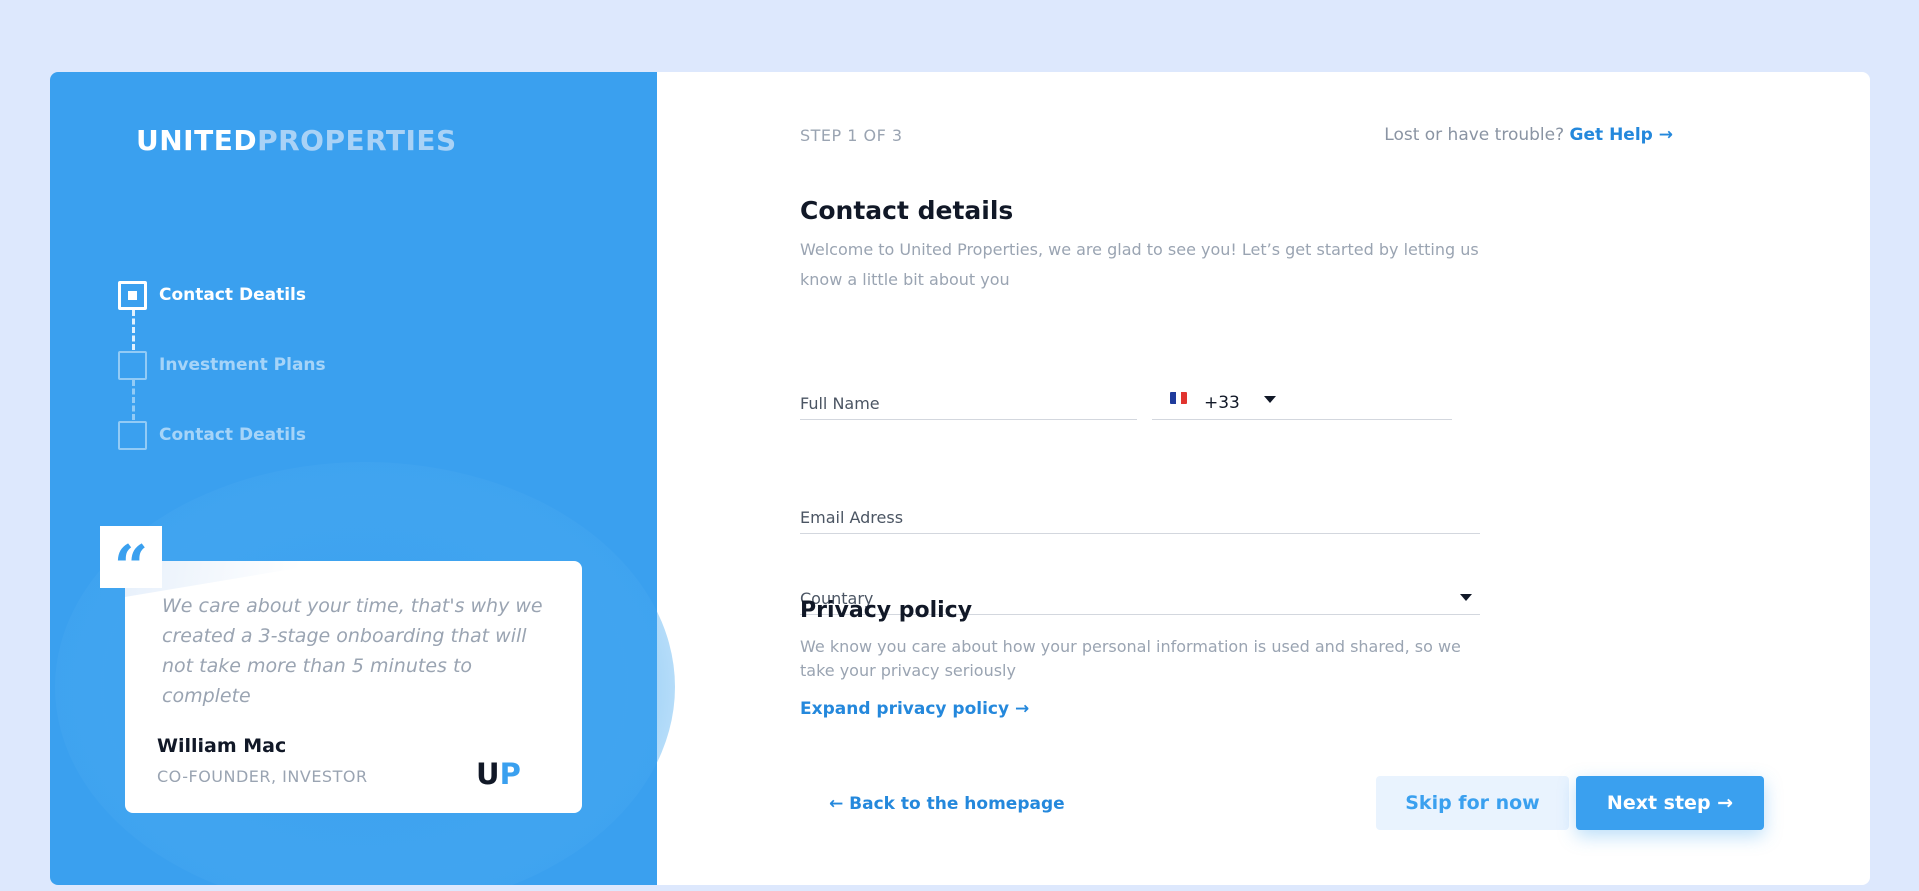  I want to click on france-flag-icon, so click(1178, 398).